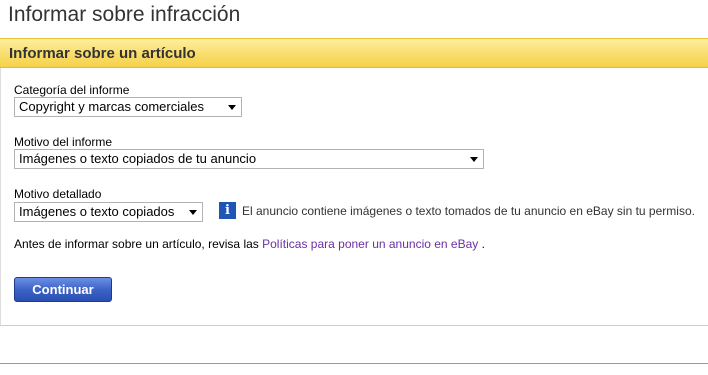 This screenshot has height=375, width=708. I want to click on report-category-label: Categoría del informe, so click(72, 90).